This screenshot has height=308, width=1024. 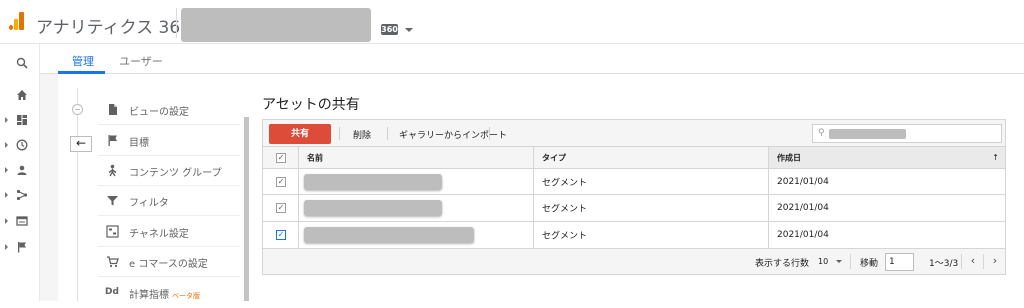 What do you see at coordinates (995, 262) in the screenshot?
I see `next-page-button: ›` at bounding box center [995, 262].